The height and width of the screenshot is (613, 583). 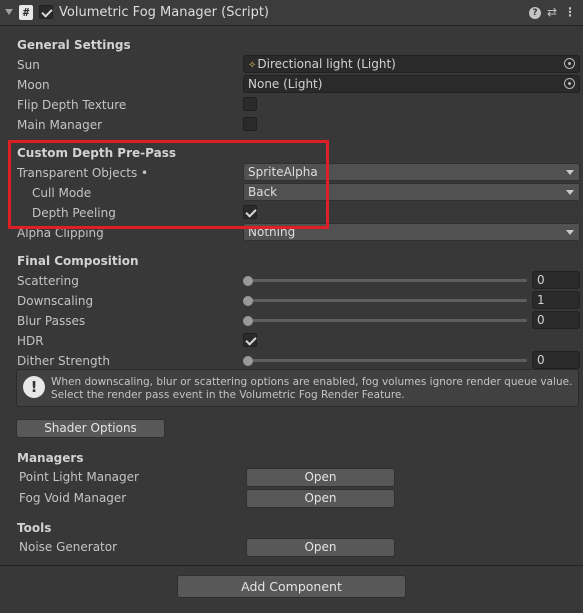 I want to click on highlight-box, so click(x=168, y=184).